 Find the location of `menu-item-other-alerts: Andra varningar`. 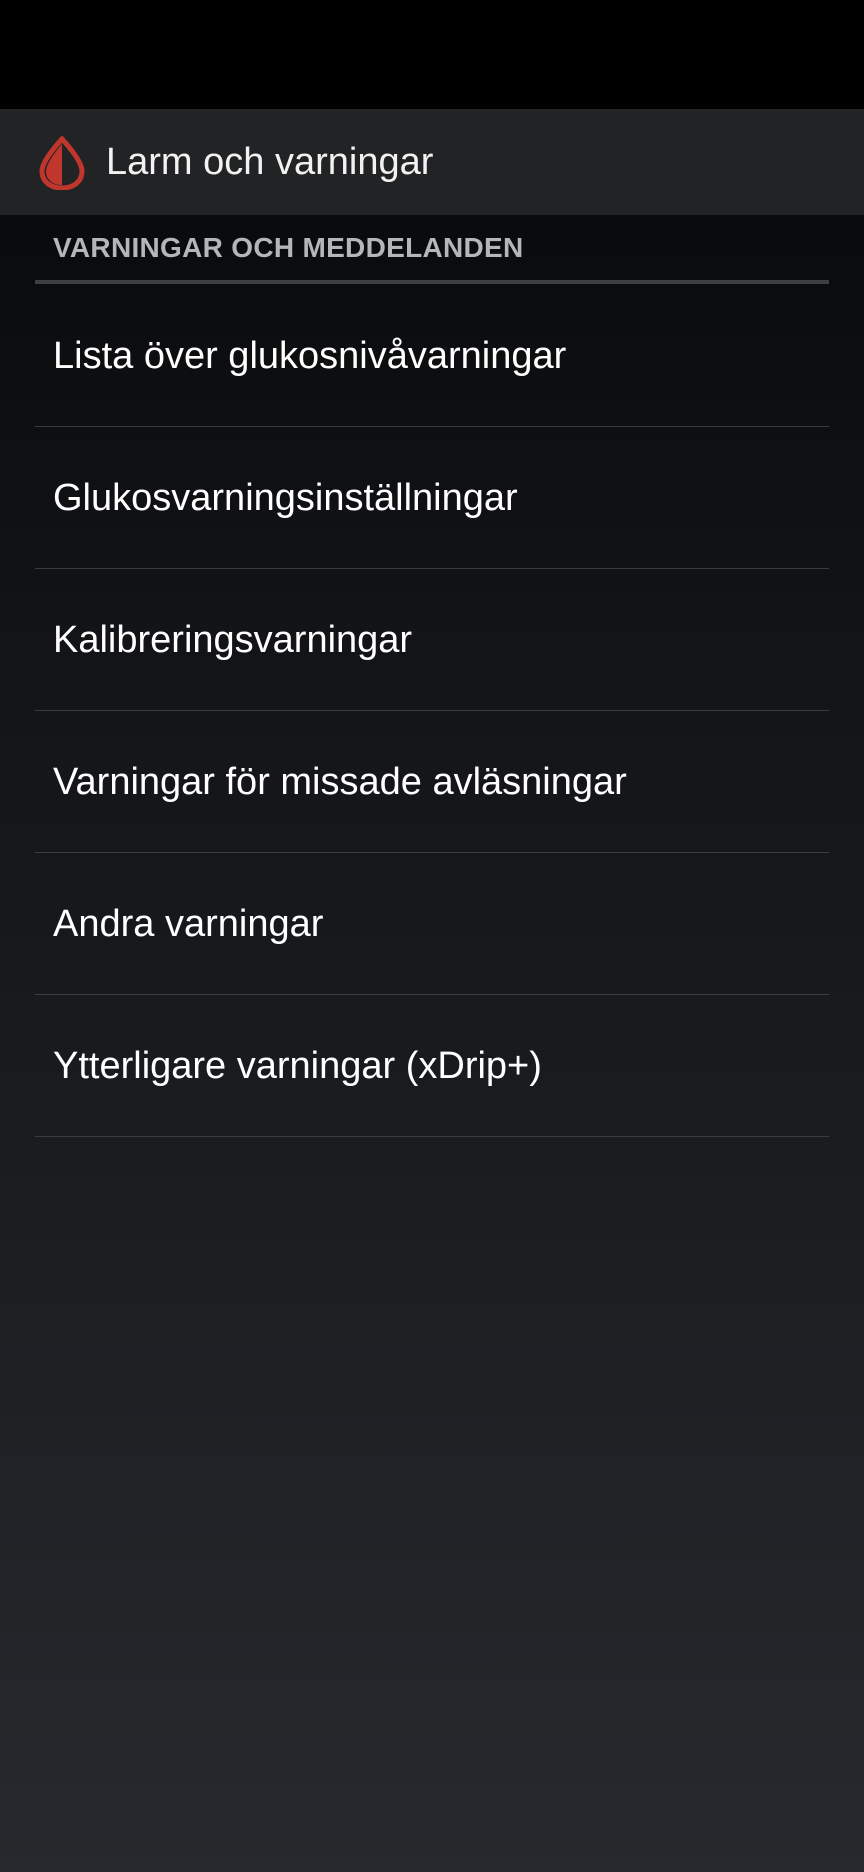

menu-item-other-alerts: Andra varningar is located at coordinates (432, 924).